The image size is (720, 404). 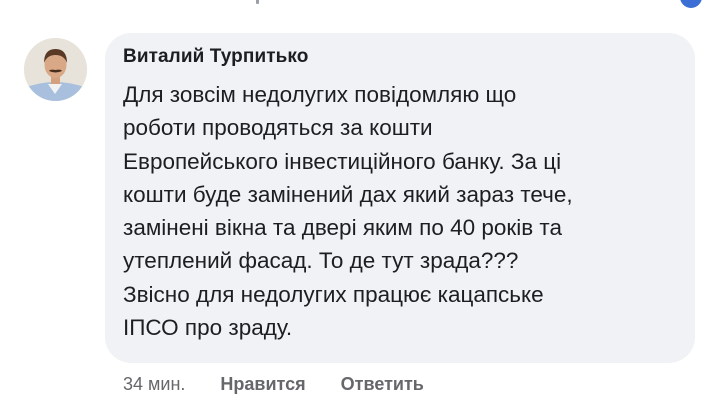 What do you see at coordinates (691, 4) in the screenshot?
I see `notification-badge-icon` at bounding box center [691, 4].